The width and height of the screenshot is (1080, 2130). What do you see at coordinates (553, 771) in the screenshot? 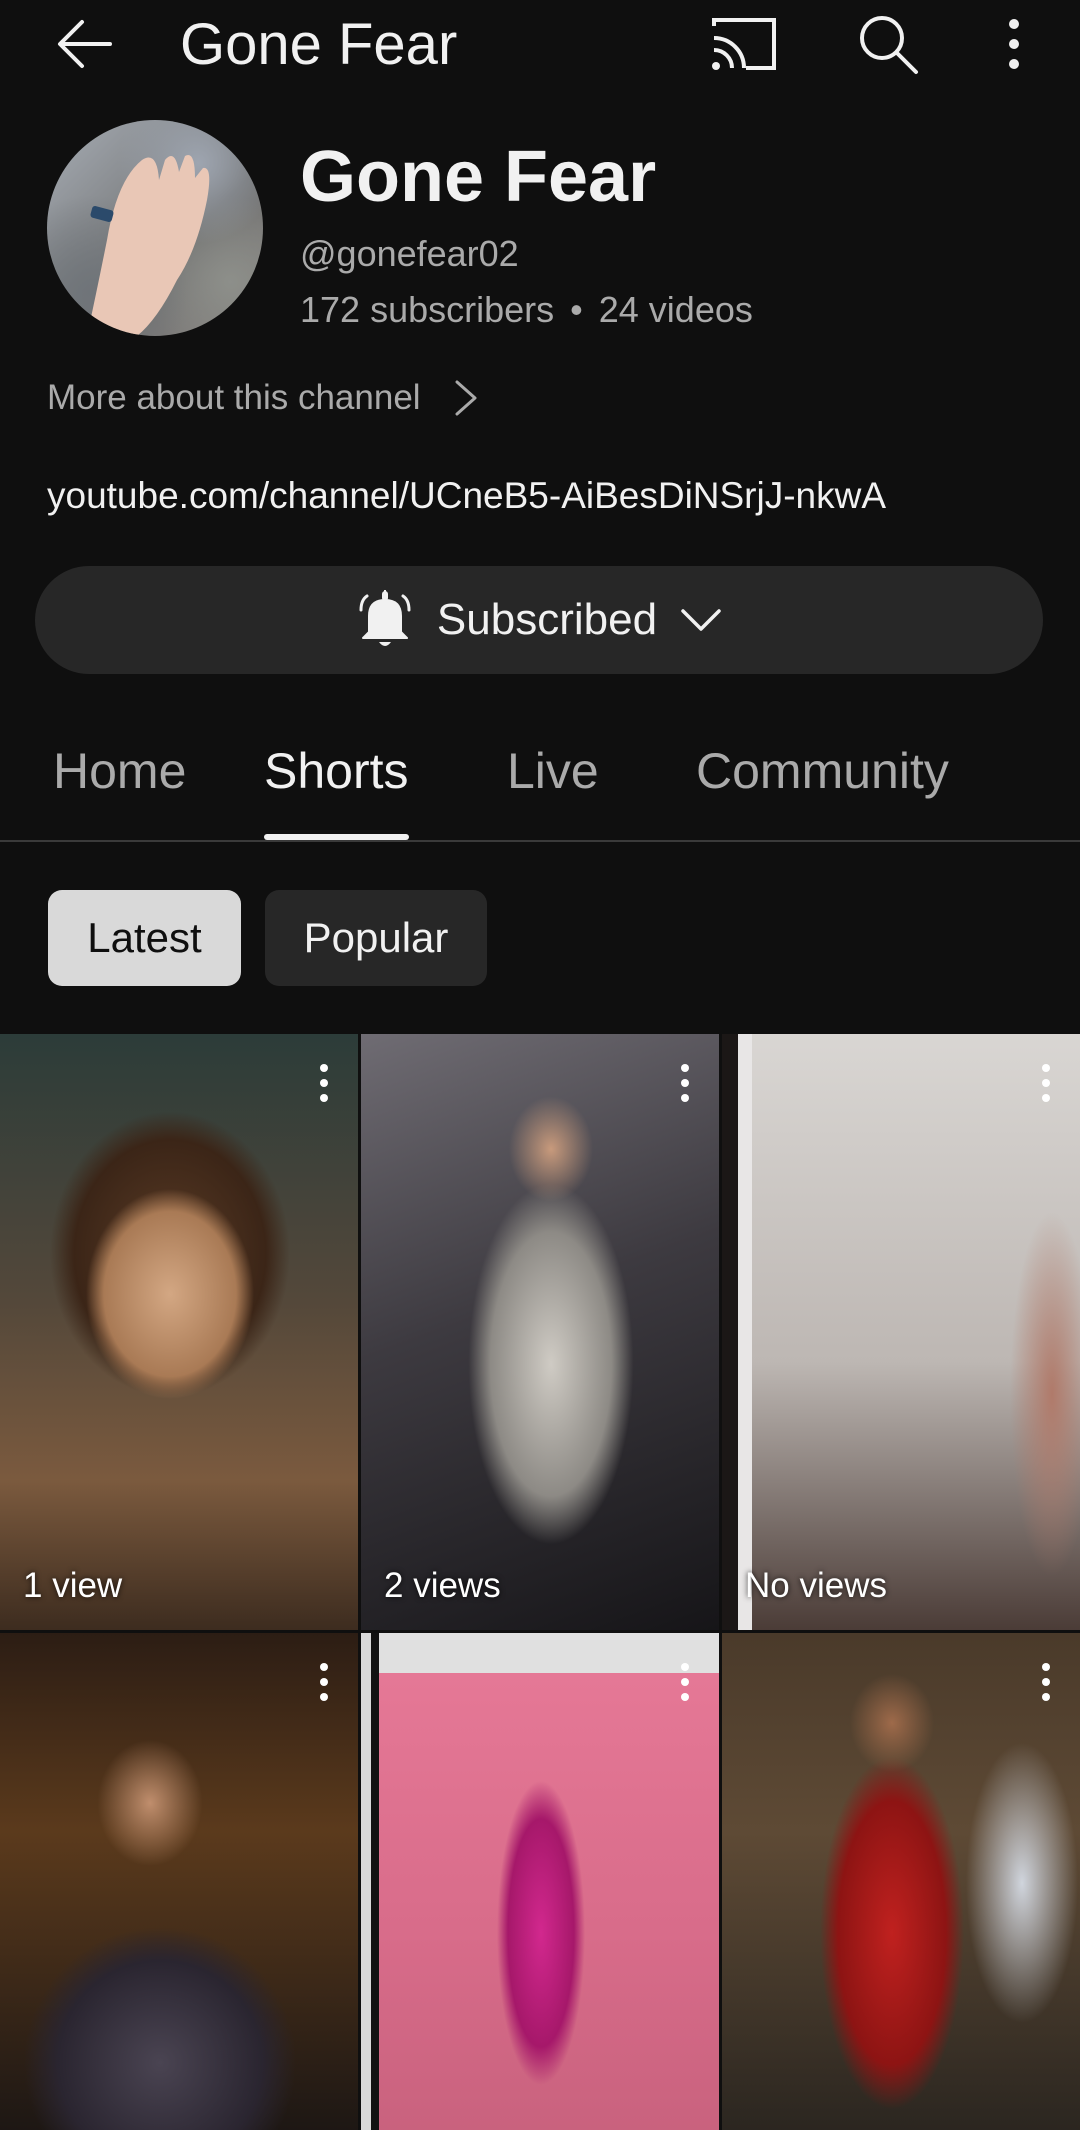
I see `tab-live-label: Live` at bounding box center [553, 771].